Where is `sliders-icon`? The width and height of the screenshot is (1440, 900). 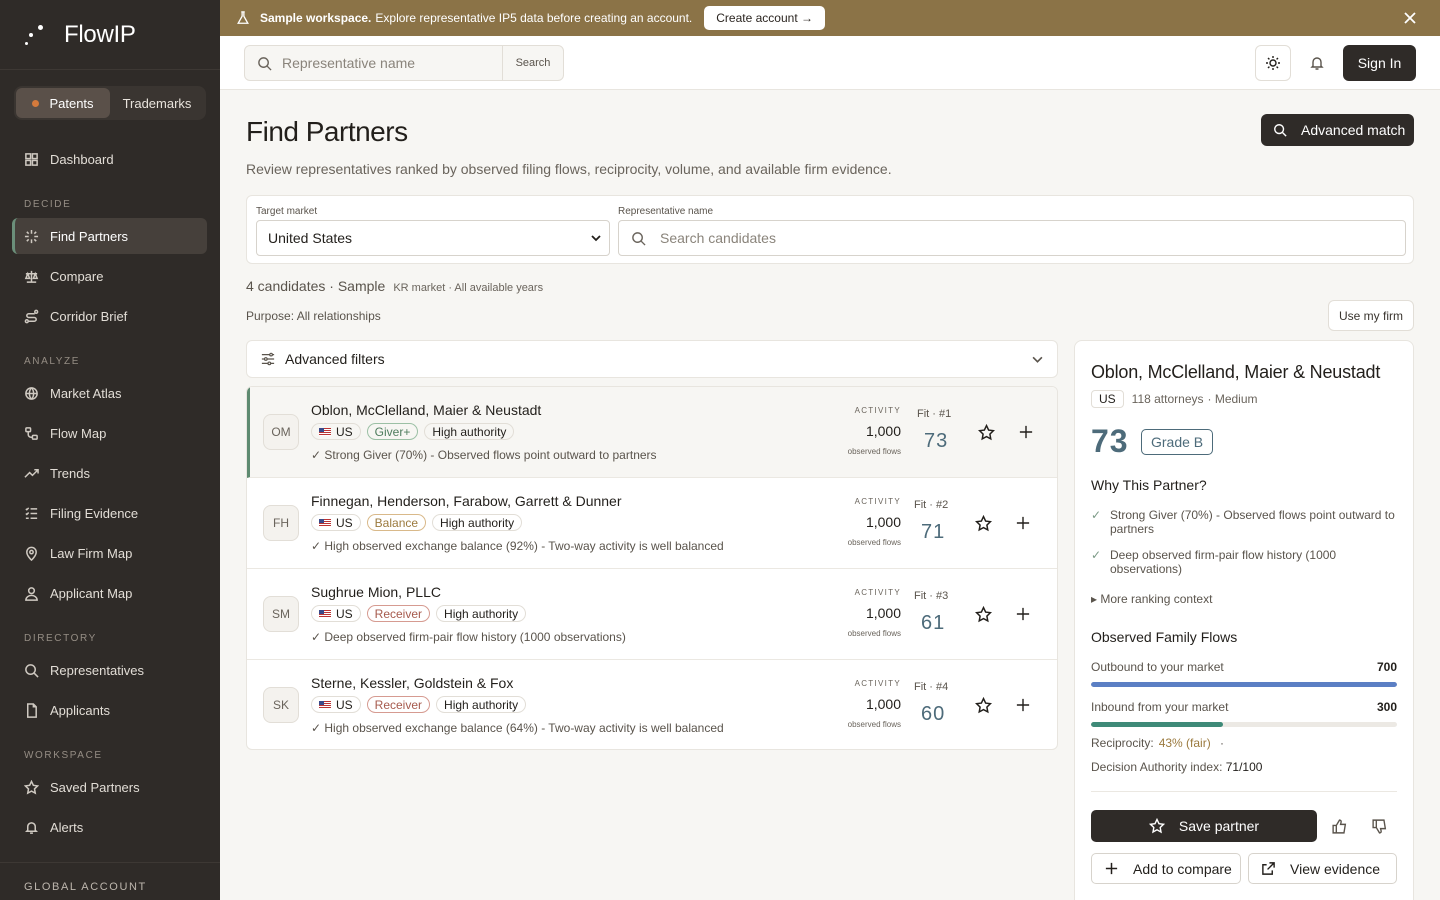
sliders-icon is located at coordinates (268, 359).